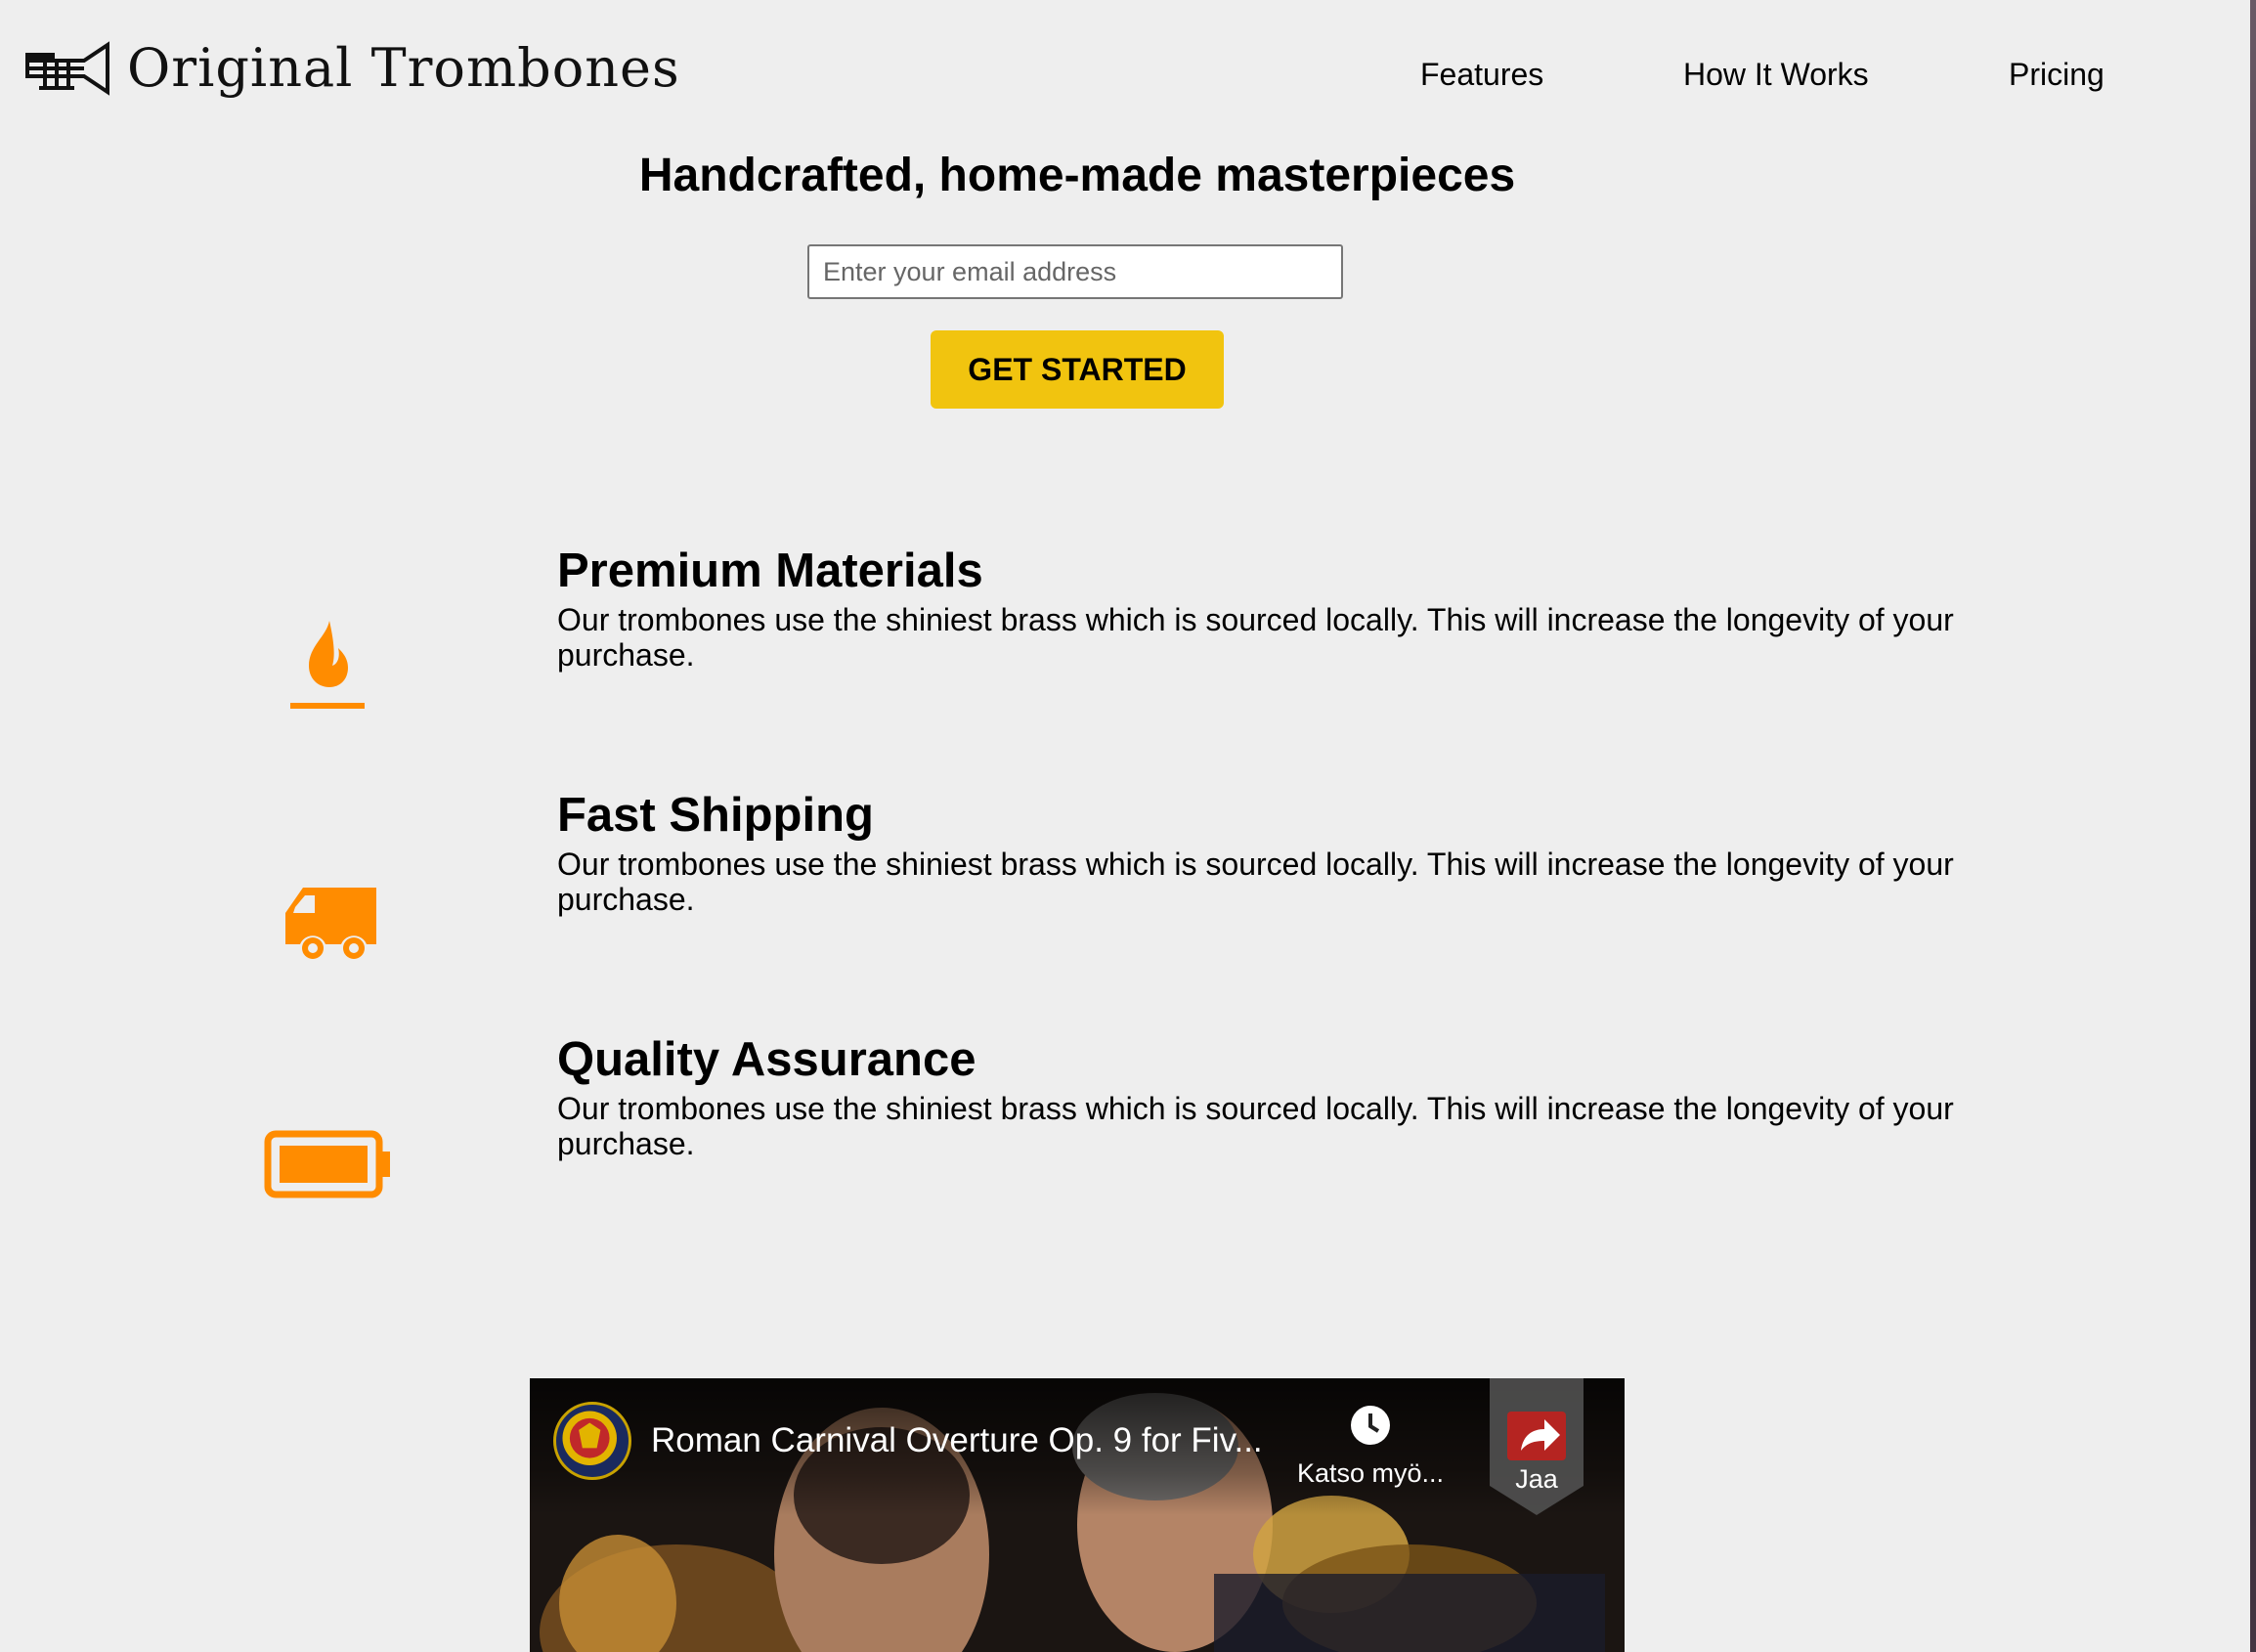  Describe the element at coordinates (1075, 271) in the screenshot. I see `email-input` at that location.